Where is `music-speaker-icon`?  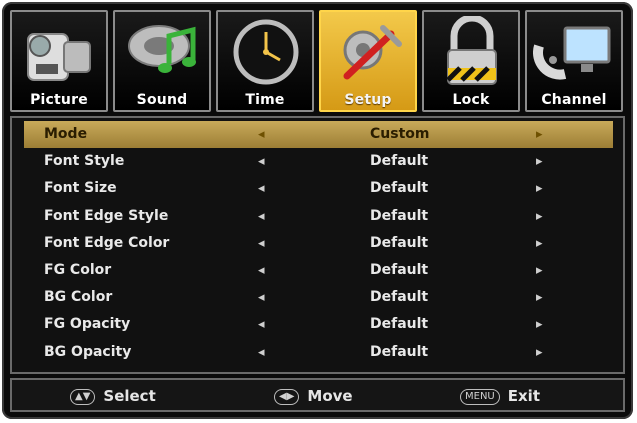 music-speaker-icon is located at coordinates (162, 49).